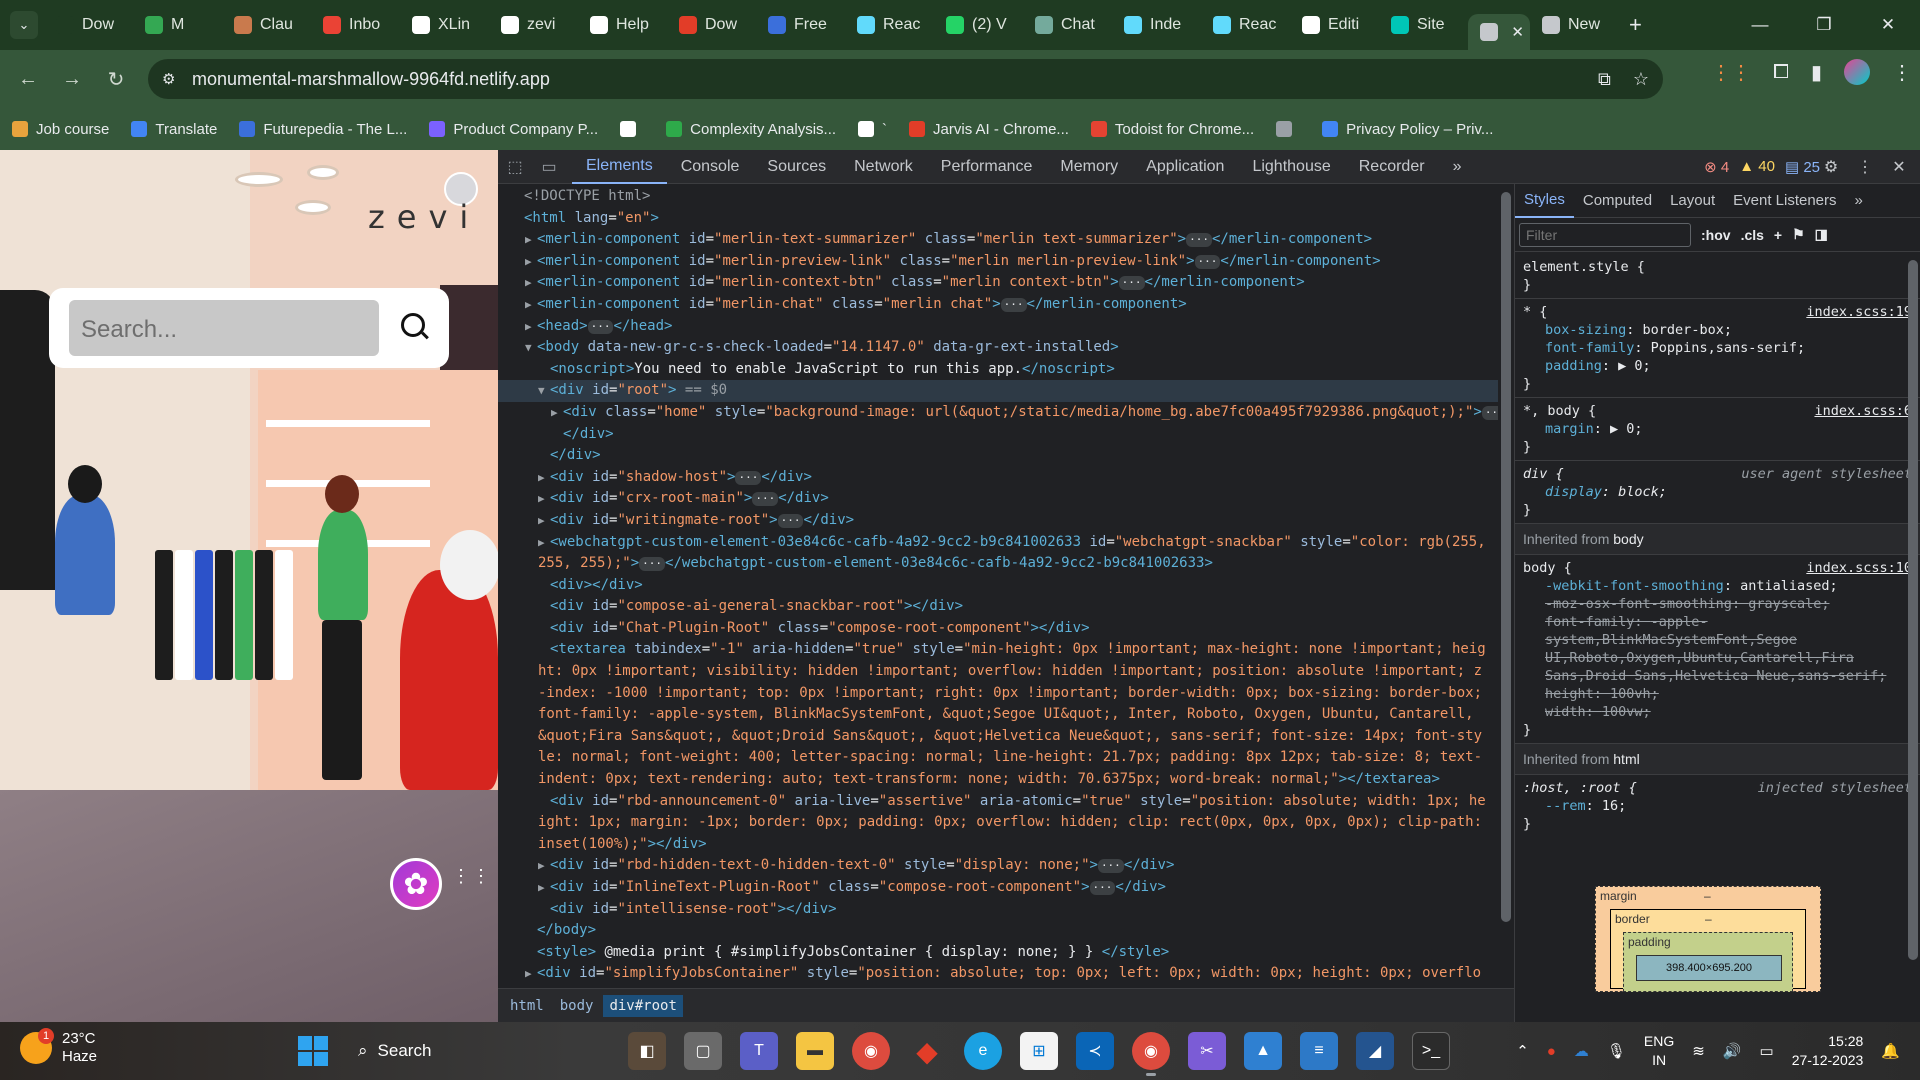 The height and width of the screenshot is (1080, 1920). Describe the element at coordinates (313, 1051) in the screenshot. I see `windows-start-icon` at that location.